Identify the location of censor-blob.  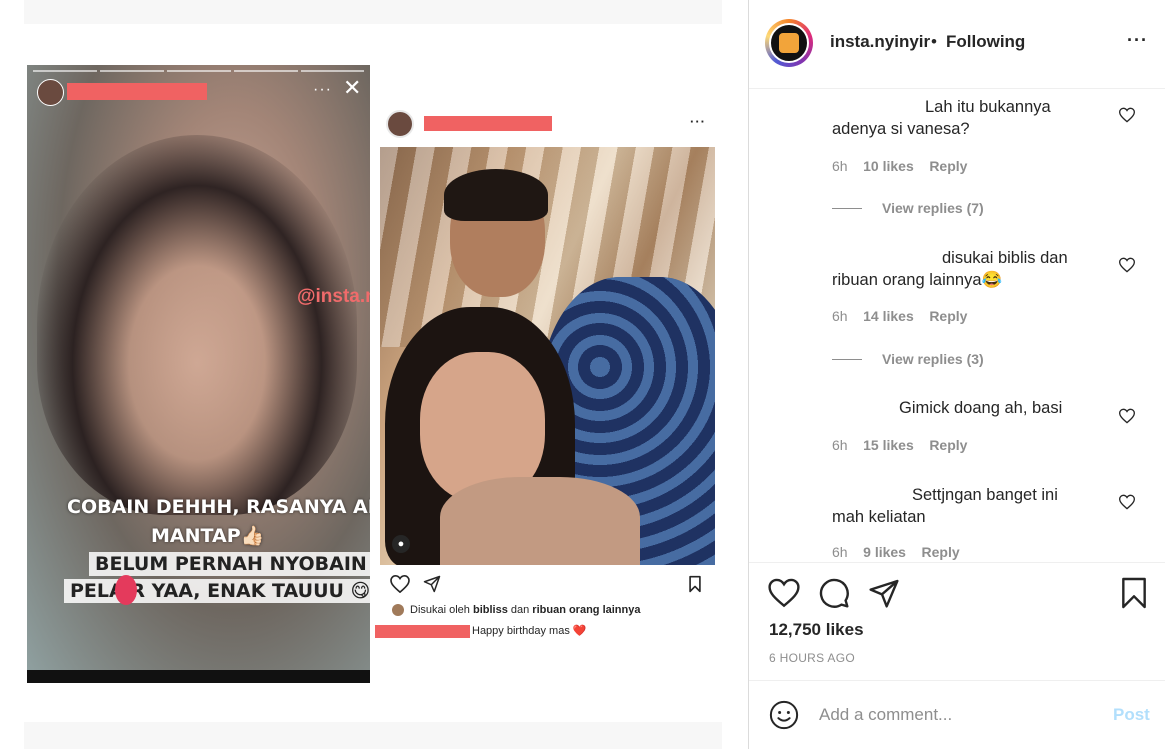
(126, 590).